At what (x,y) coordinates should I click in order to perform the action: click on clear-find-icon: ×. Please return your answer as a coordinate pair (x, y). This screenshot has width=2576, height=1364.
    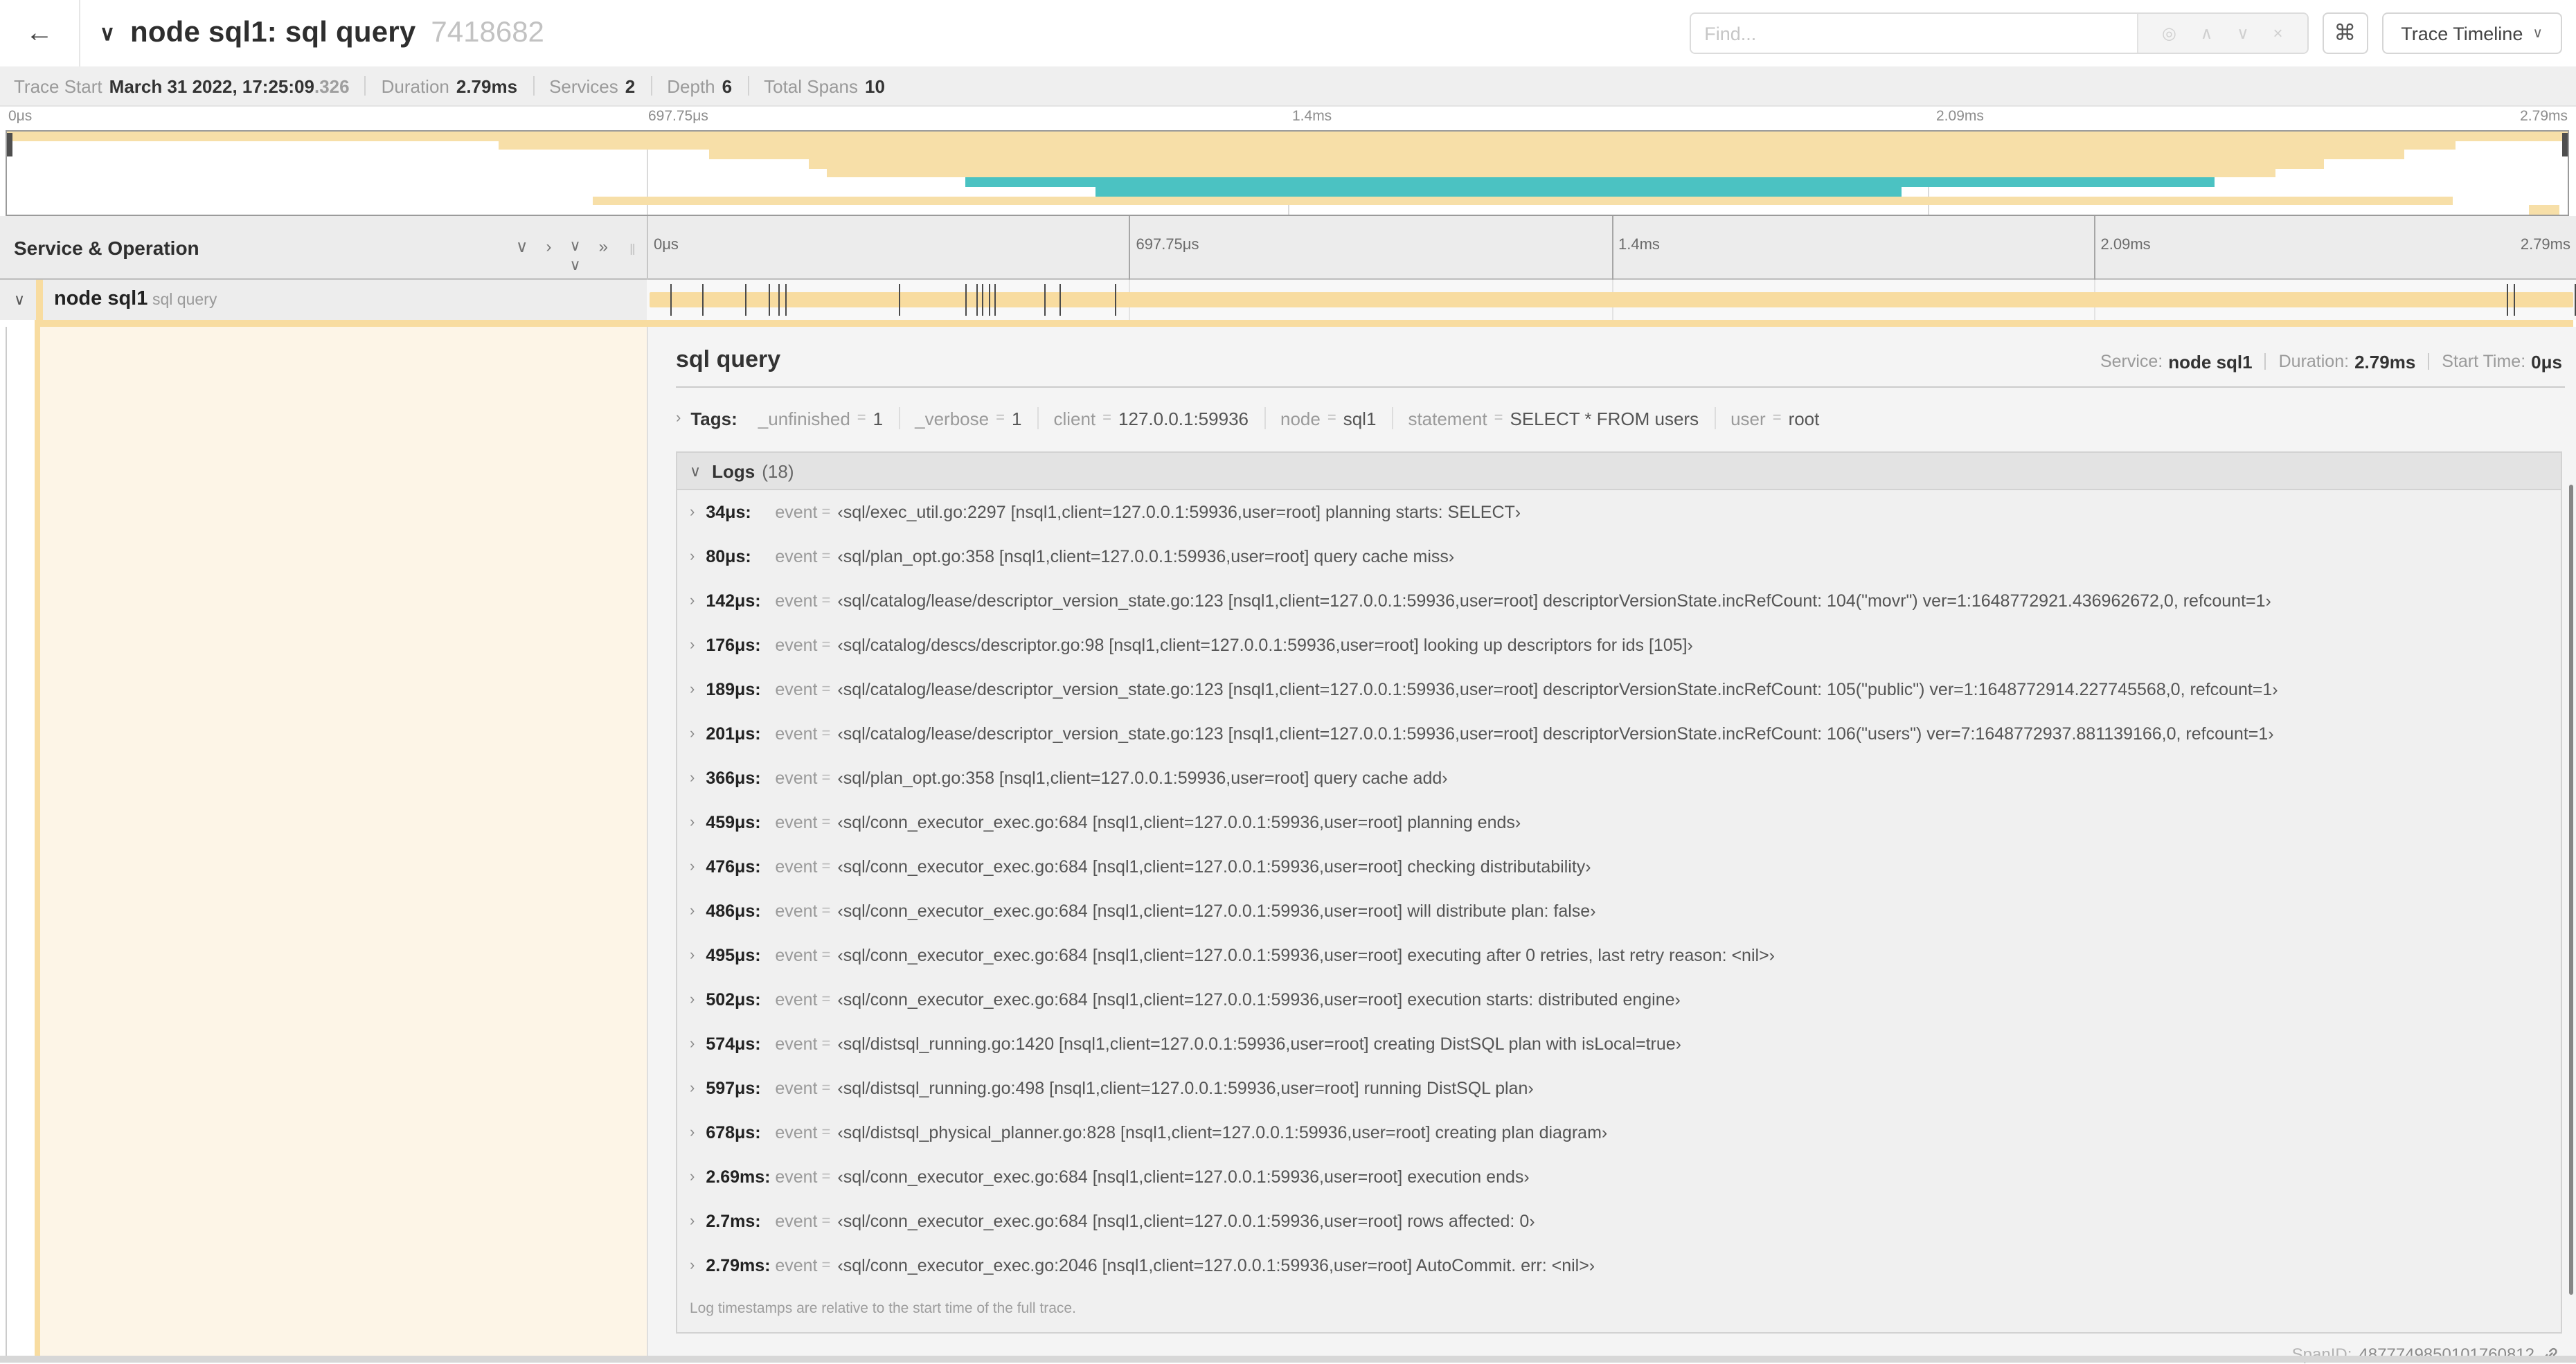
    Looking at the image, I should click on (2277, 33).